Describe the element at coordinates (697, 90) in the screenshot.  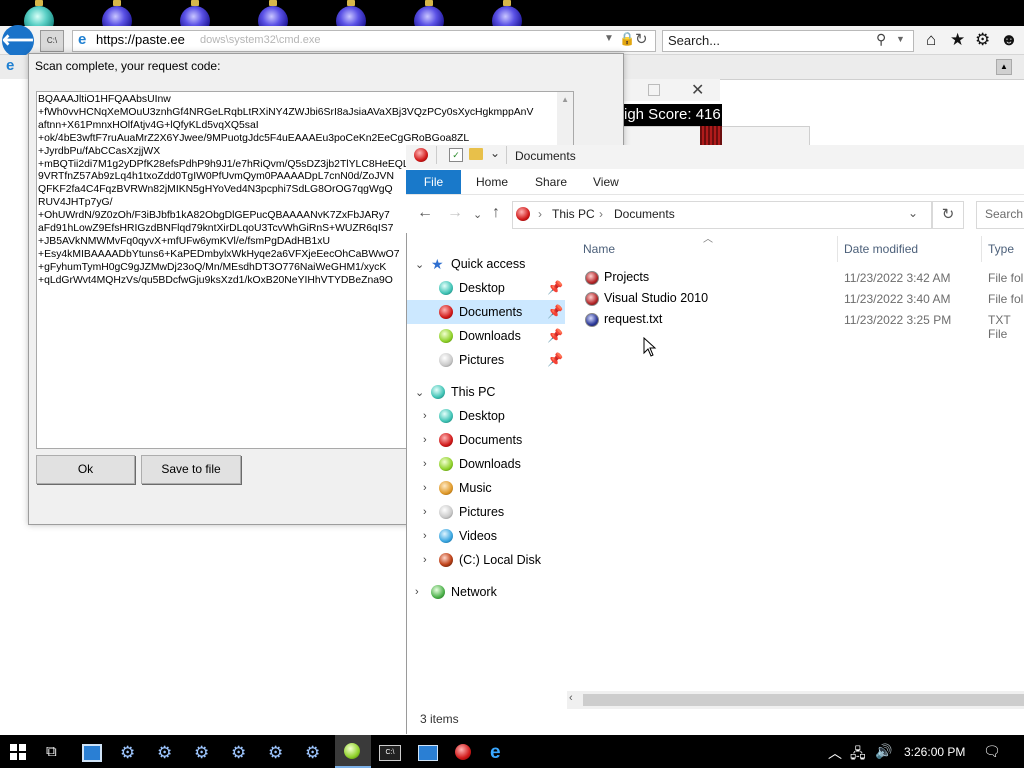
I see `close-icon: ✕` at that location.